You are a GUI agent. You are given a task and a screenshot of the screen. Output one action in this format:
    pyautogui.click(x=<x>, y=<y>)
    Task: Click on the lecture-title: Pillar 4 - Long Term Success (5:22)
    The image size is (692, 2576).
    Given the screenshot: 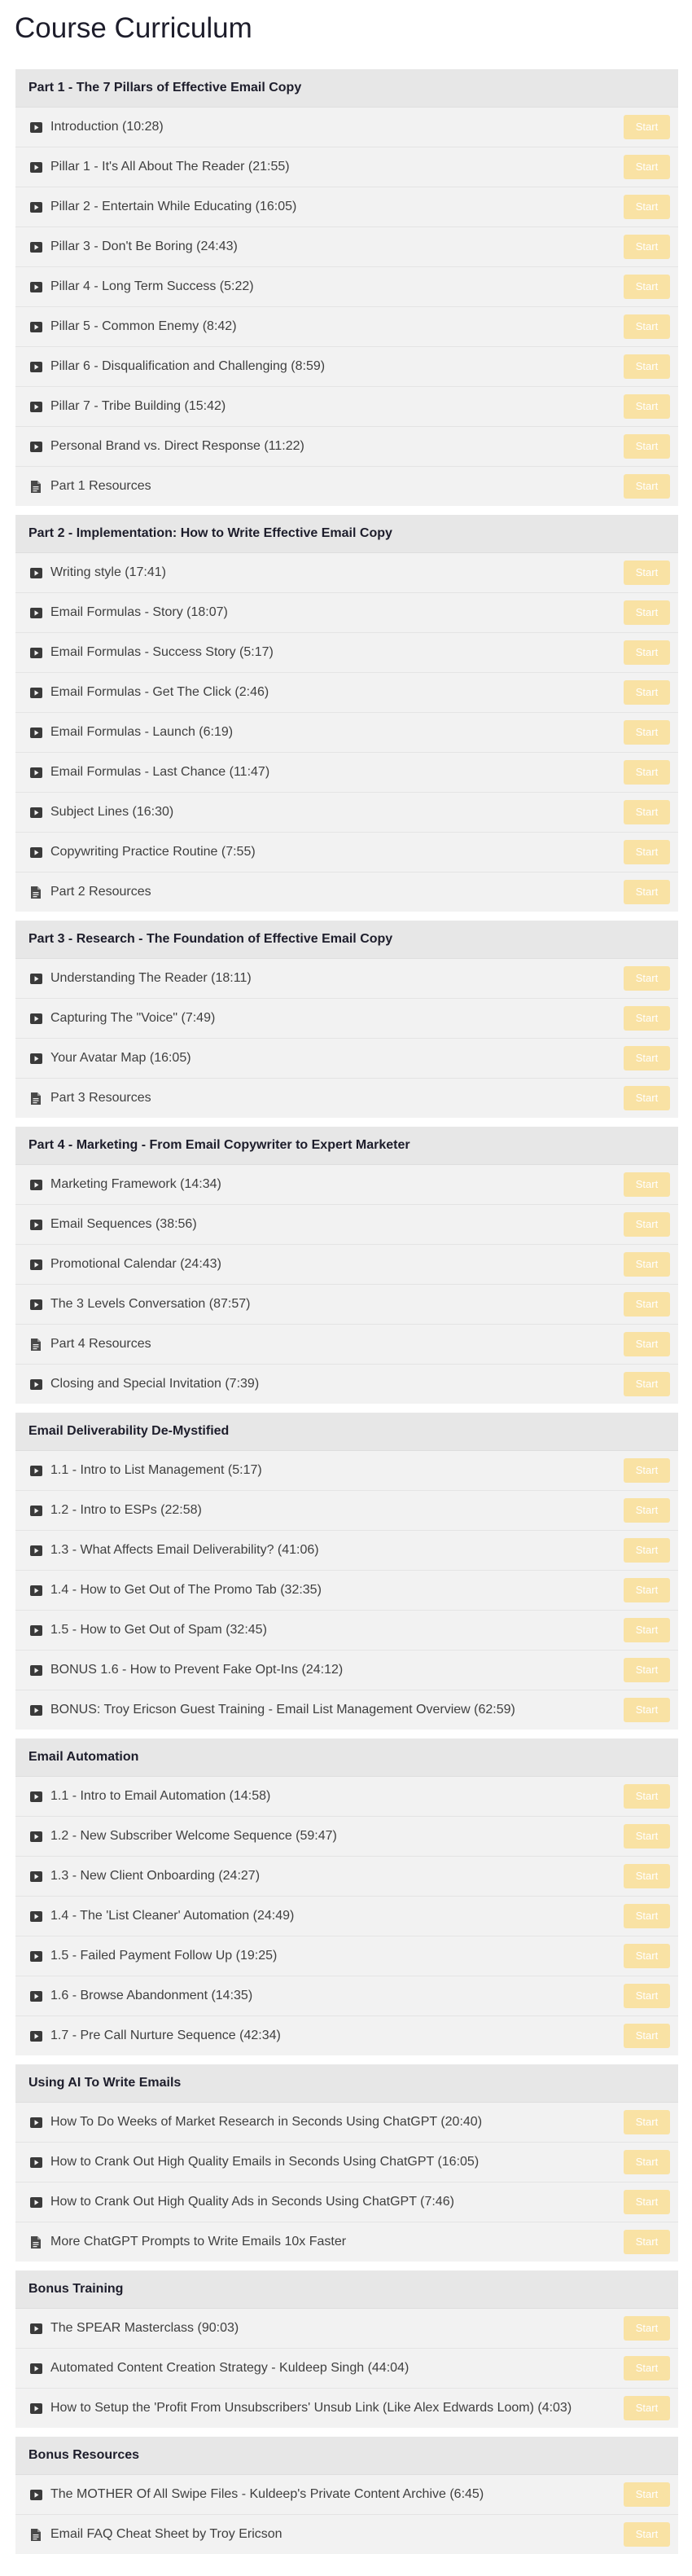 What is the action you would take?
    pyautogui.click(x=337, y=286)
    